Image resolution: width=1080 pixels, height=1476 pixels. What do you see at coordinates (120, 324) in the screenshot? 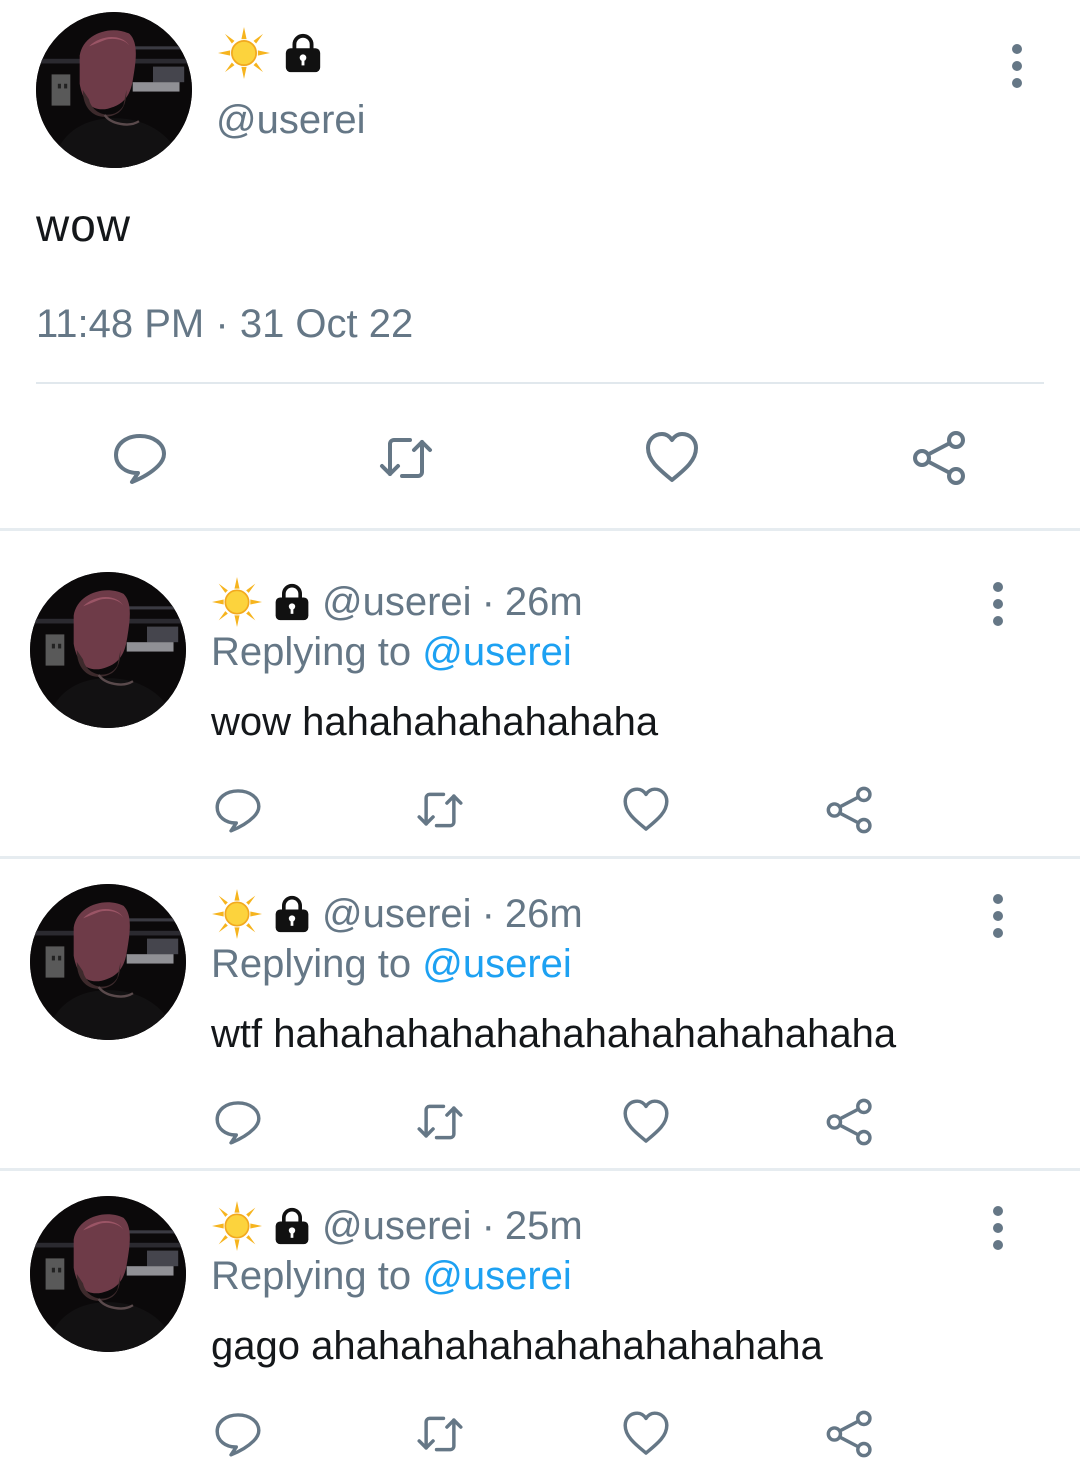
I see `tweet-time: 11:48 PM` at bounding box center [120, 324].